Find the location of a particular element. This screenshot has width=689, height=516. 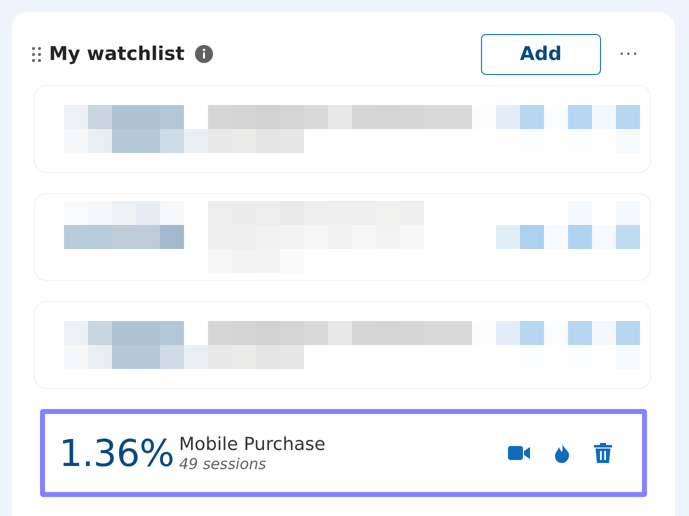

flame-icon is located at coordinates (562, 453).